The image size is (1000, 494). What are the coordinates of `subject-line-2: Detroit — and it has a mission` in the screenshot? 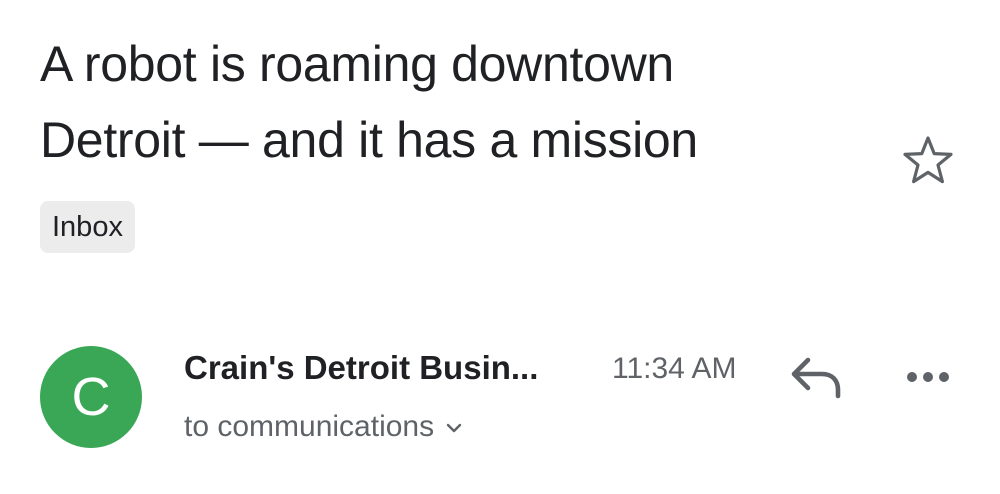 It's located at (369, 140).